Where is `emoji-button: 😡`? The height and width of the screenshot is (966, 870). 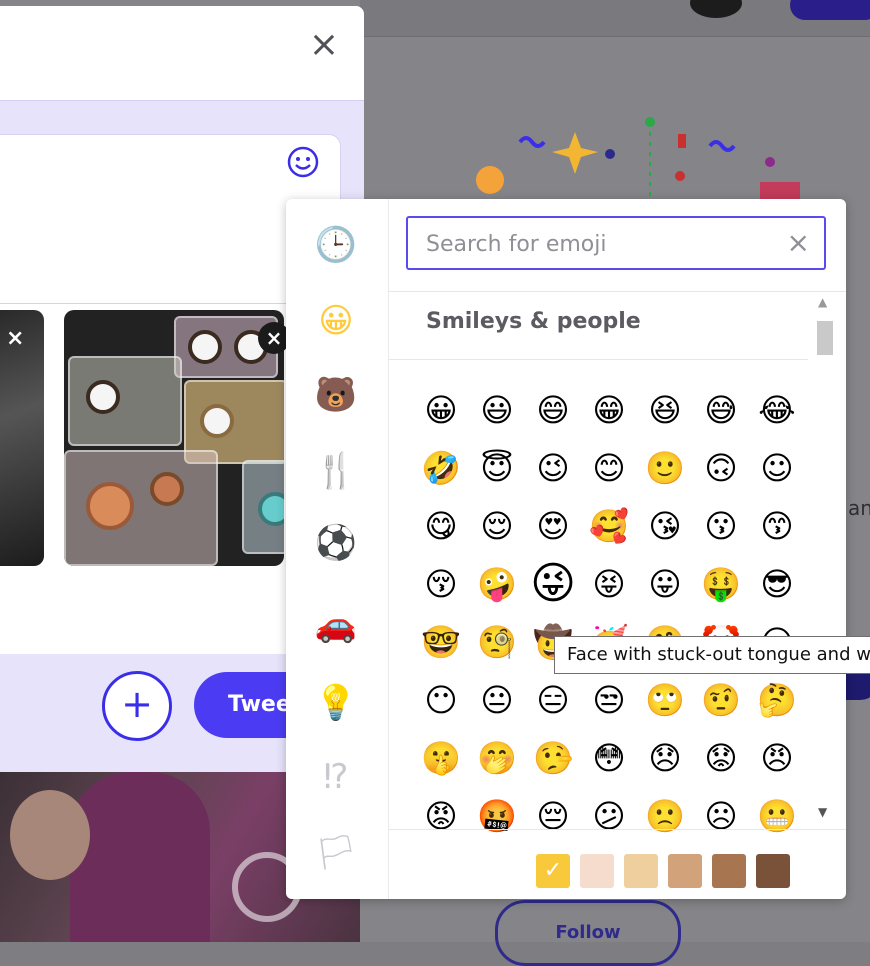
emoji-button: 😡 is located at coordinates (441, 816).